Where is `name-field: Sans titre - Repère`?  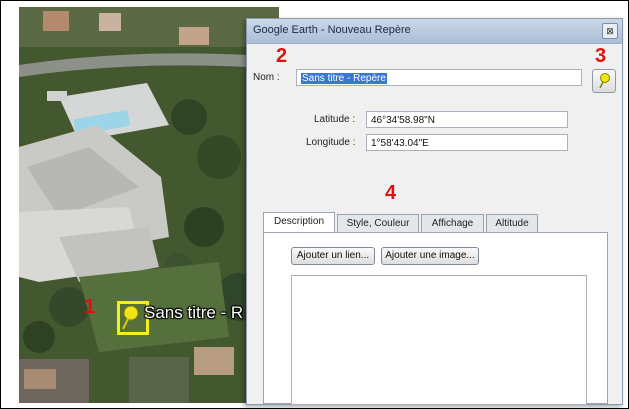
name-field: Sans titre - Repère is located at coordinates (439, 77).